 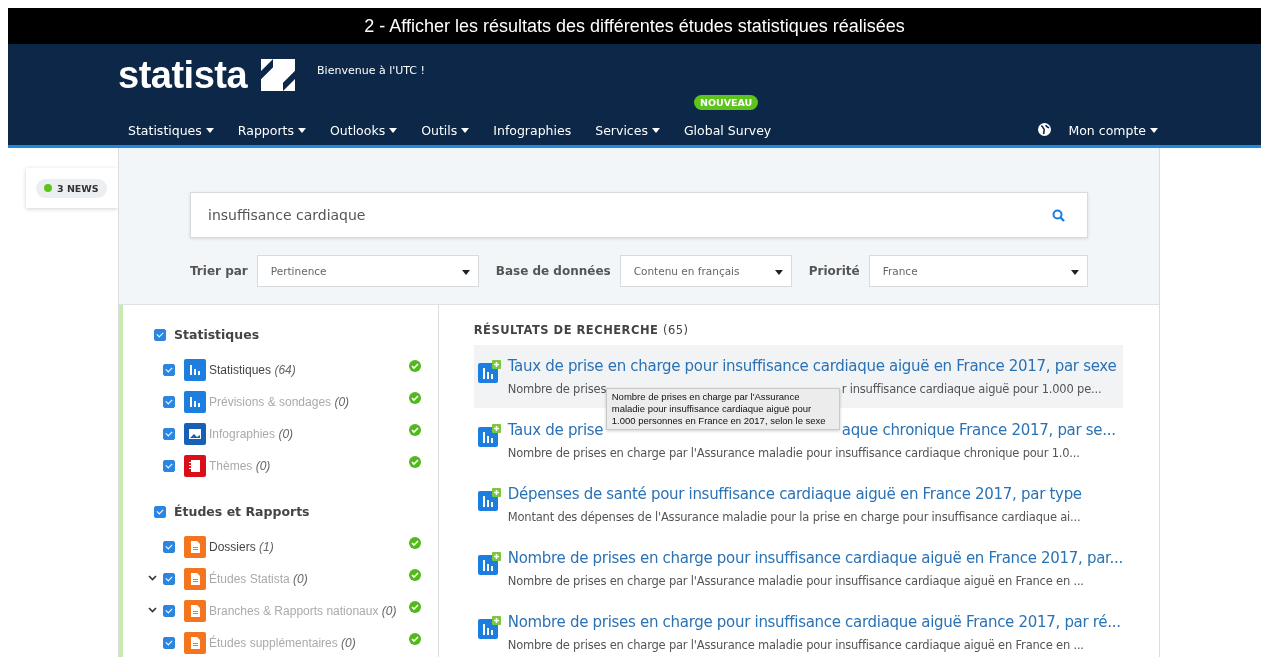 I want to click on filter-item-label: Dossiers (1), so click(x=241, y=547).